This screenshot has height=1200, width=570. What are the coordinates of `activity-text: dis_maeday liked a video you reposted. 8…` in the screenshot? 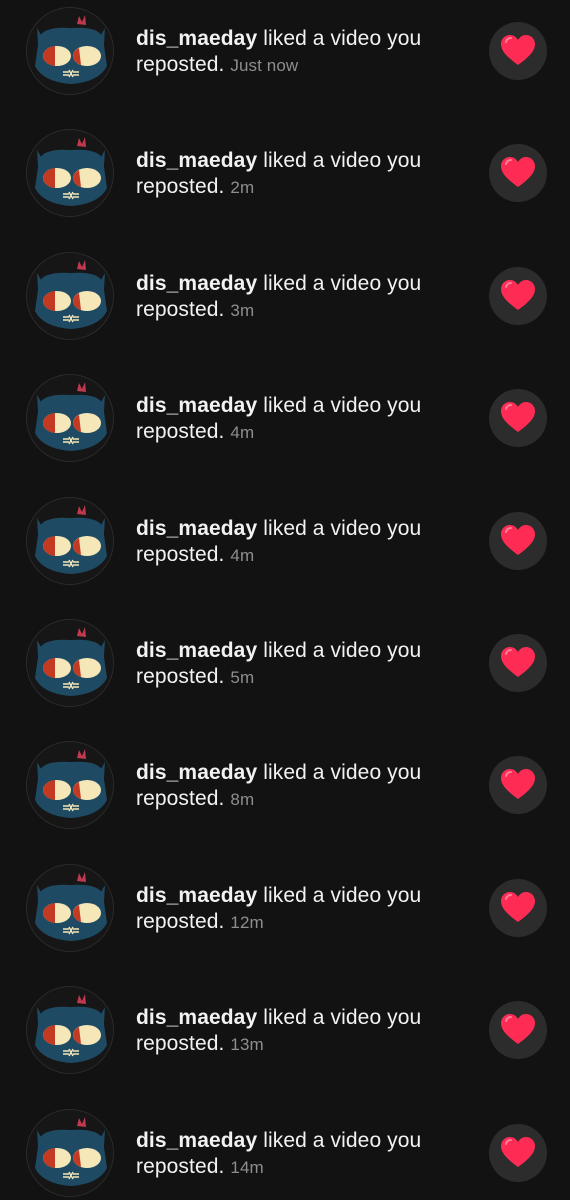 It's located at (301, 786).